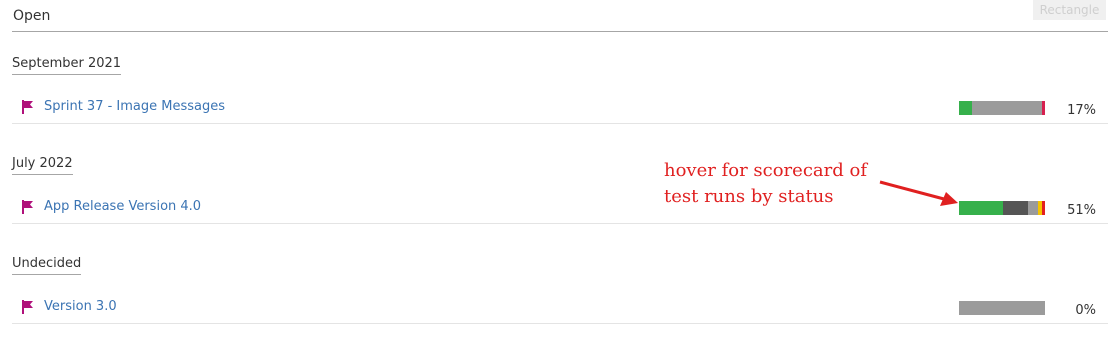 This screenshot has height=361, width=1119. I want to click on group-heading-july-2022: July 2022, so click(42, 165).